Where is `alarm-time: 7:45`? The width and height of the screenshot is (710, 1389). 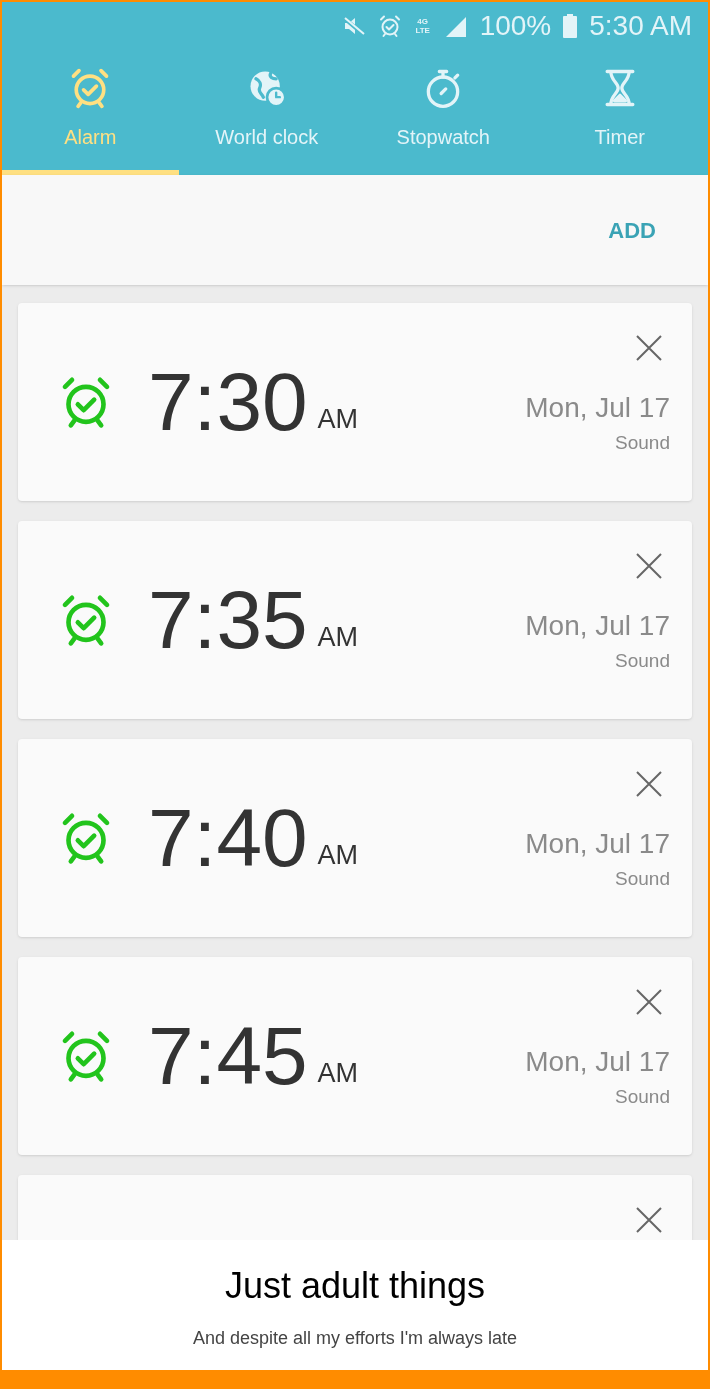
alarm-time: 7:45 is located at coordinates (228, 1056).